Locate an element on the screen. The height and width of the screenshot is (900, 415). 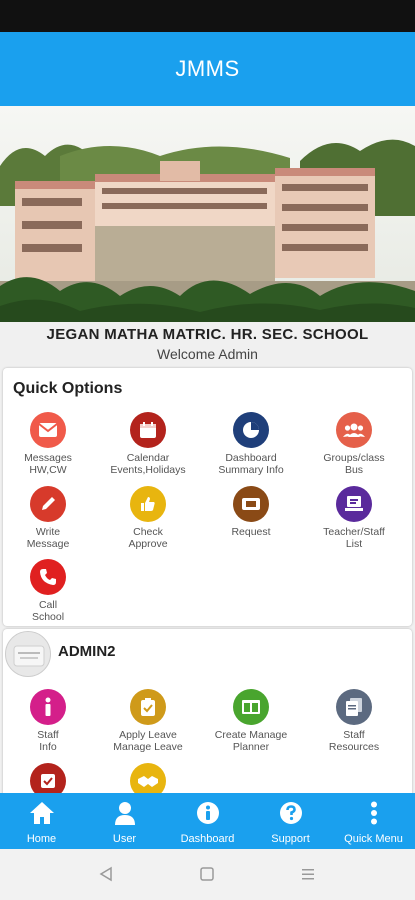
option-sublabel: Planner is located at coordinates (251, 747).